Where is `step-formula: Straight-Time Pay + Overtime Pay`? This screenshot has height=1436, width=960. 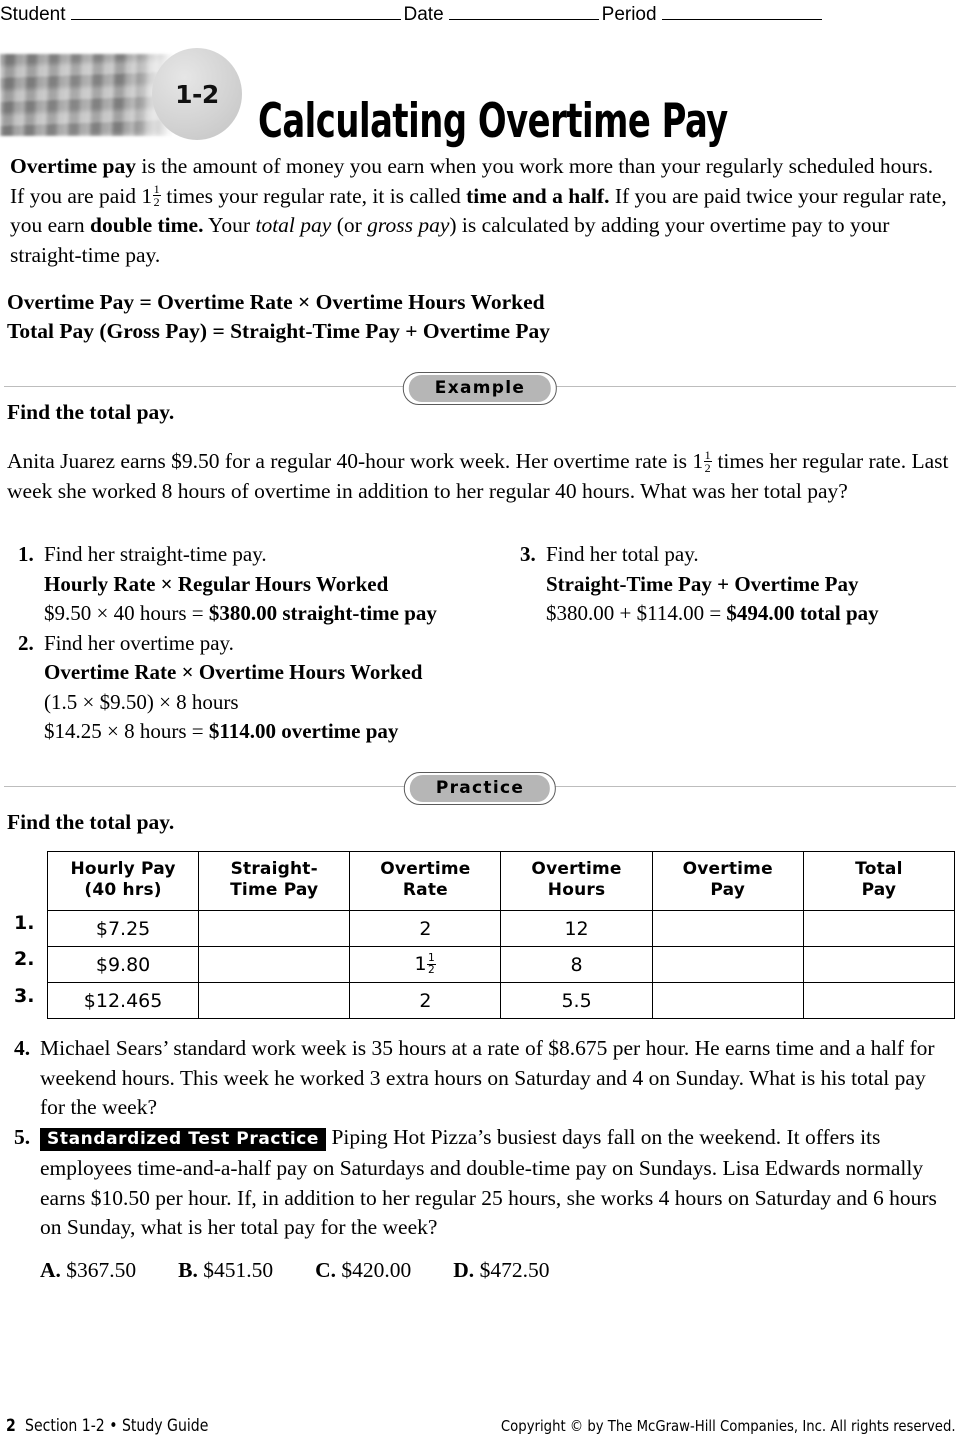 step-formula: Straight-Time Pay + Overtime Pay is located at coordinates (702, 583).